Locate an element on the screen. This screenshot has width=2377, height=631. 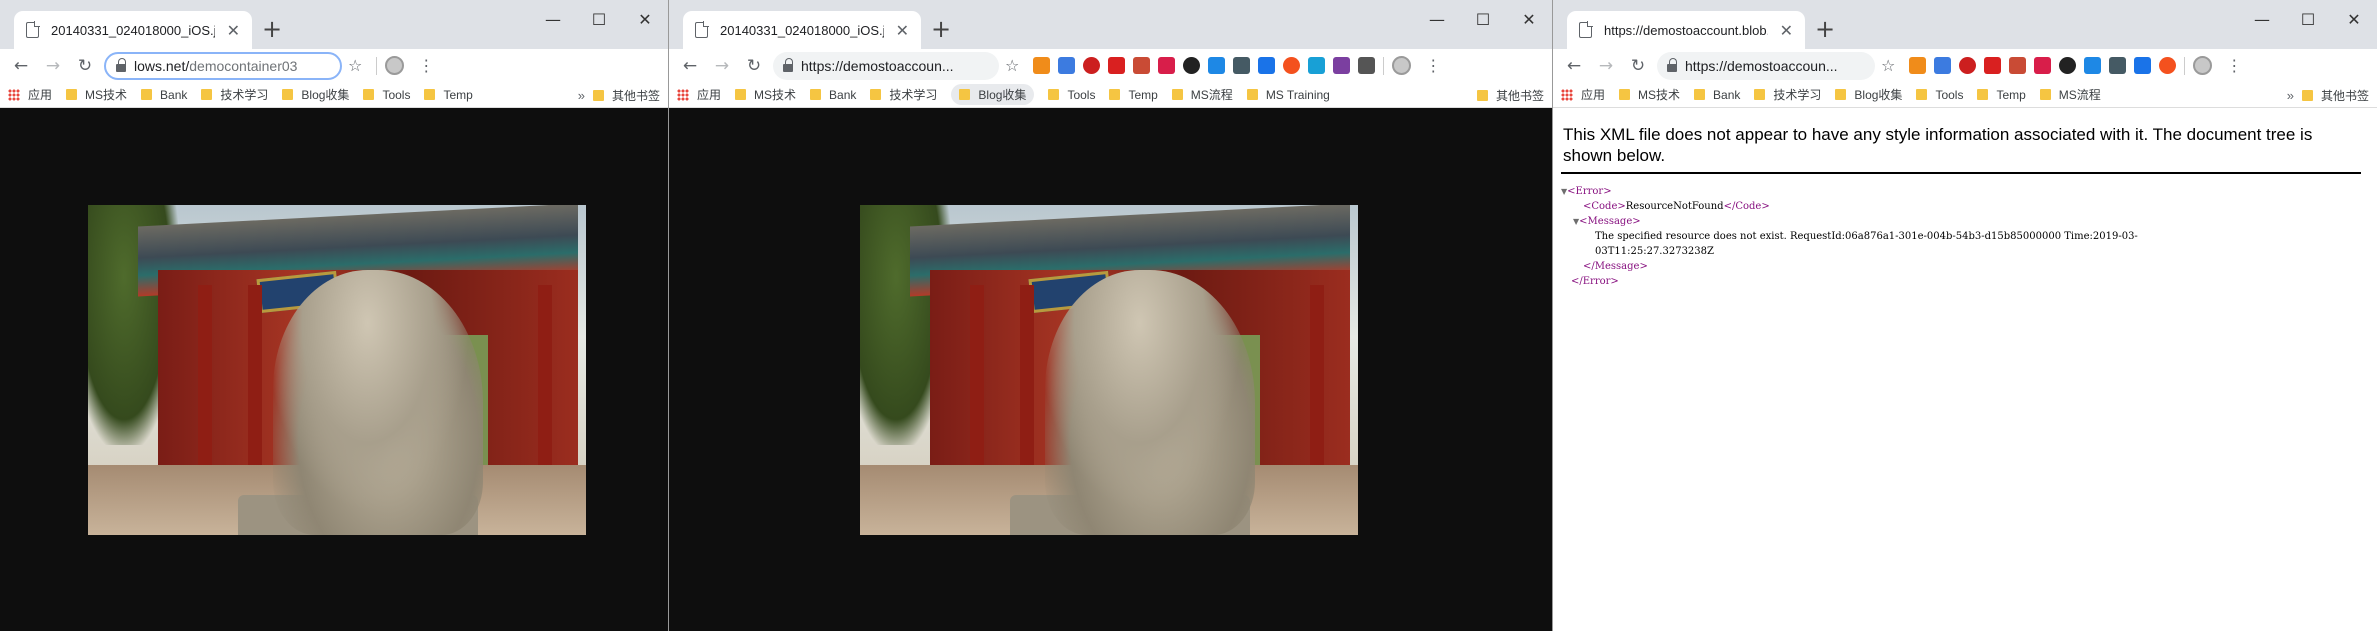
xml-line-message-text-cont: 03T11:25:27.3273238Z is located at coordinates (1654, 251).